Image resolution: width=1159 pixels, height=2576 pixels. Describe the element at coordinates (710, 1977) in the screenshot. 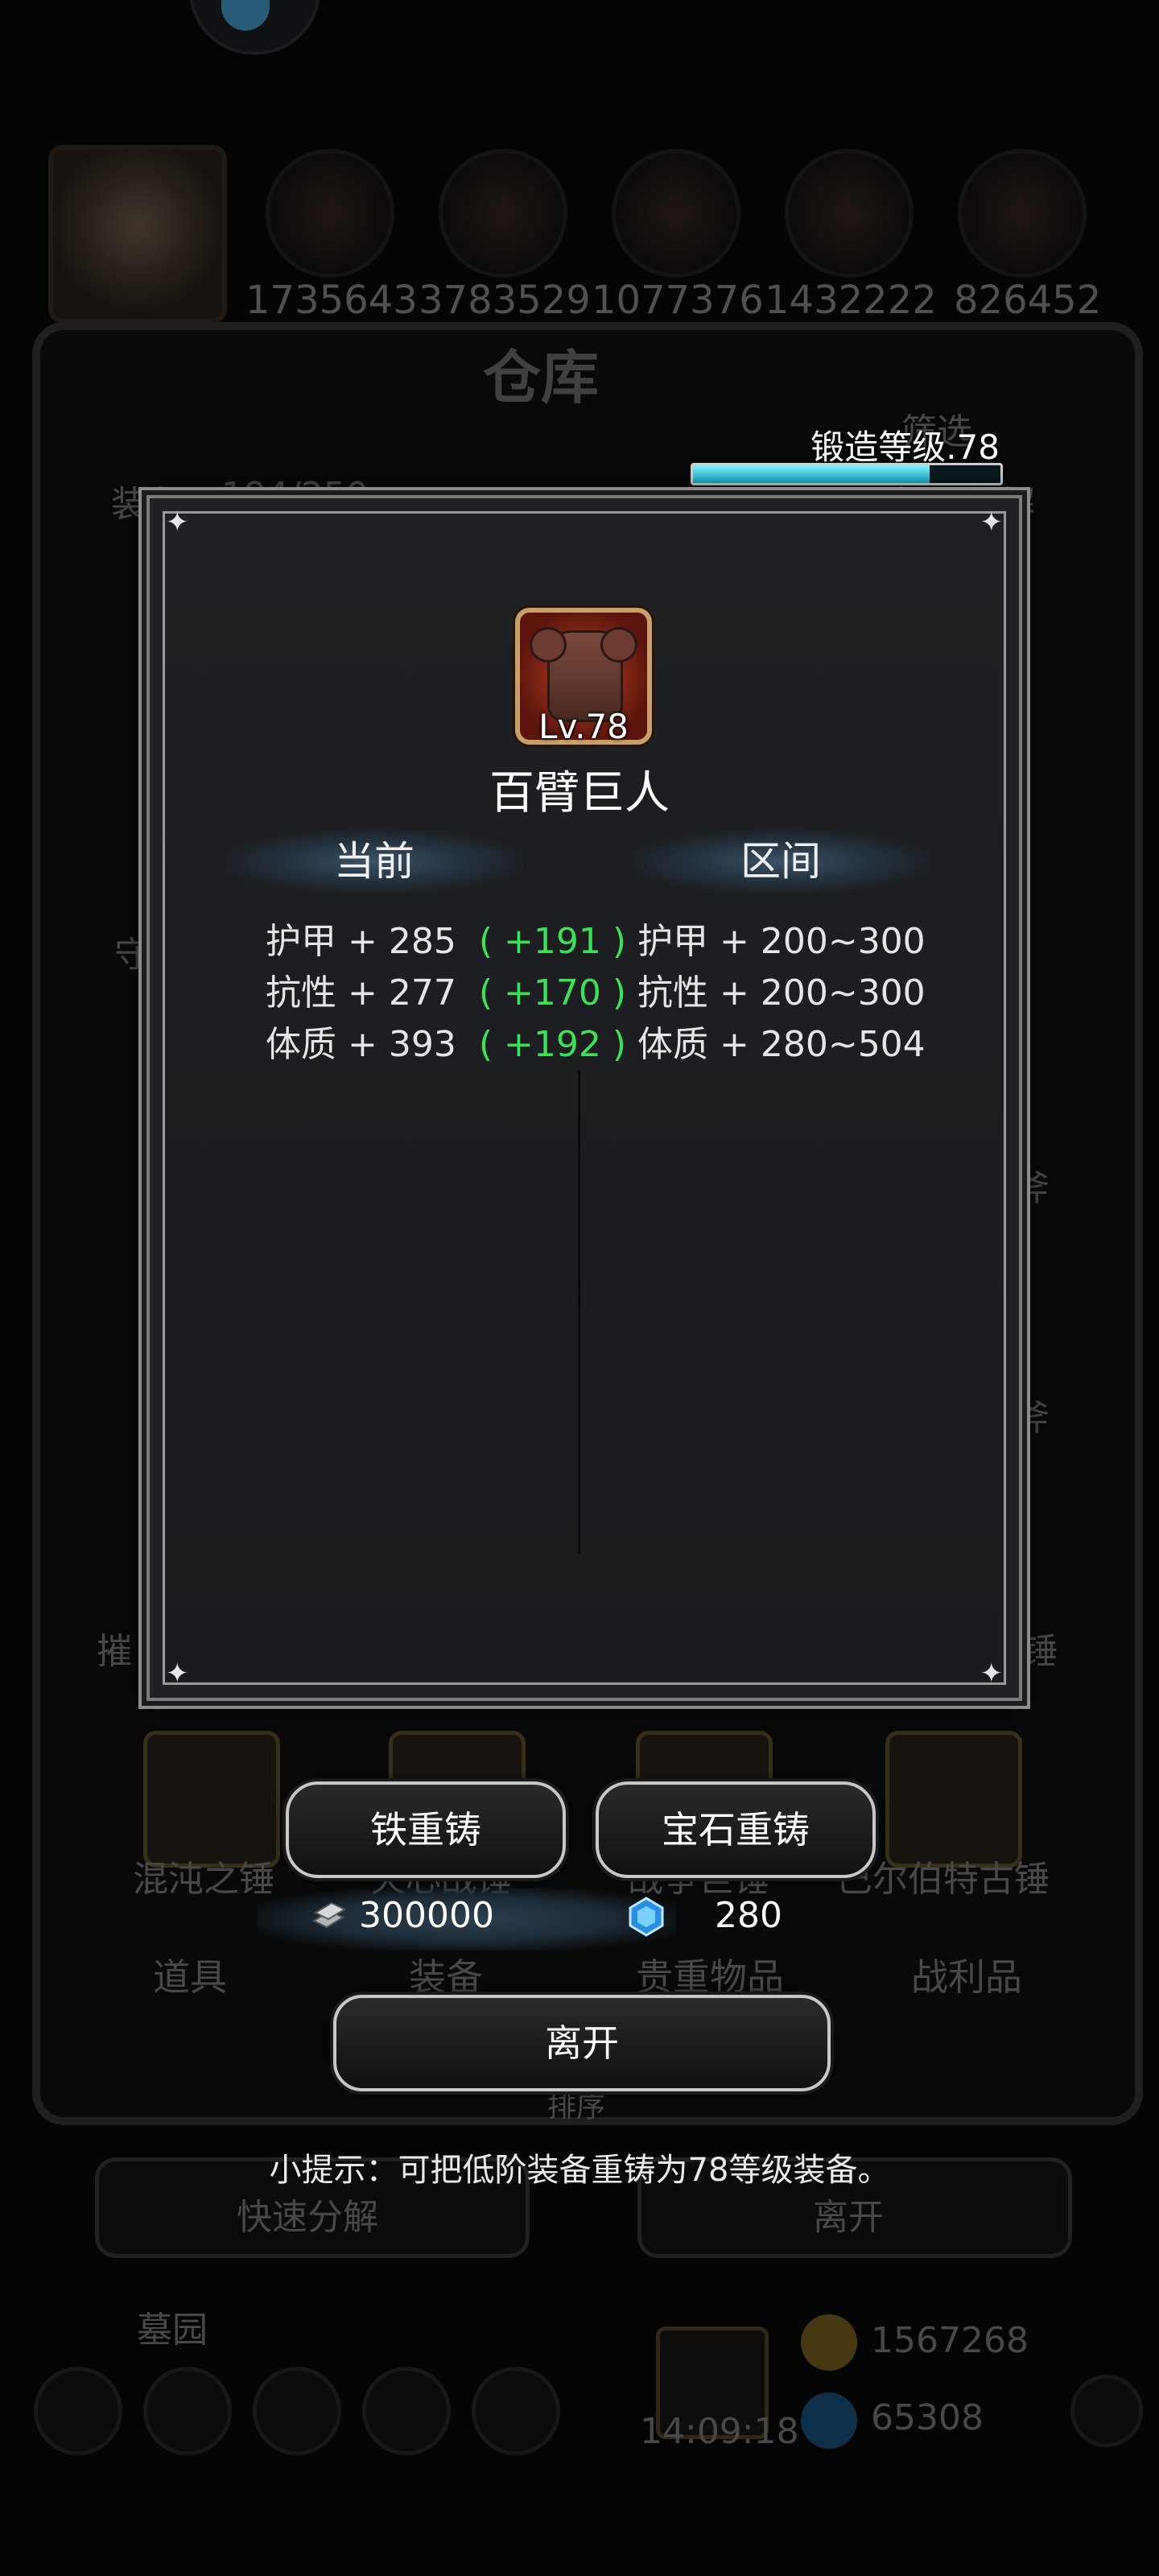

I see `tab-valuables: 贵重物品` at that location.